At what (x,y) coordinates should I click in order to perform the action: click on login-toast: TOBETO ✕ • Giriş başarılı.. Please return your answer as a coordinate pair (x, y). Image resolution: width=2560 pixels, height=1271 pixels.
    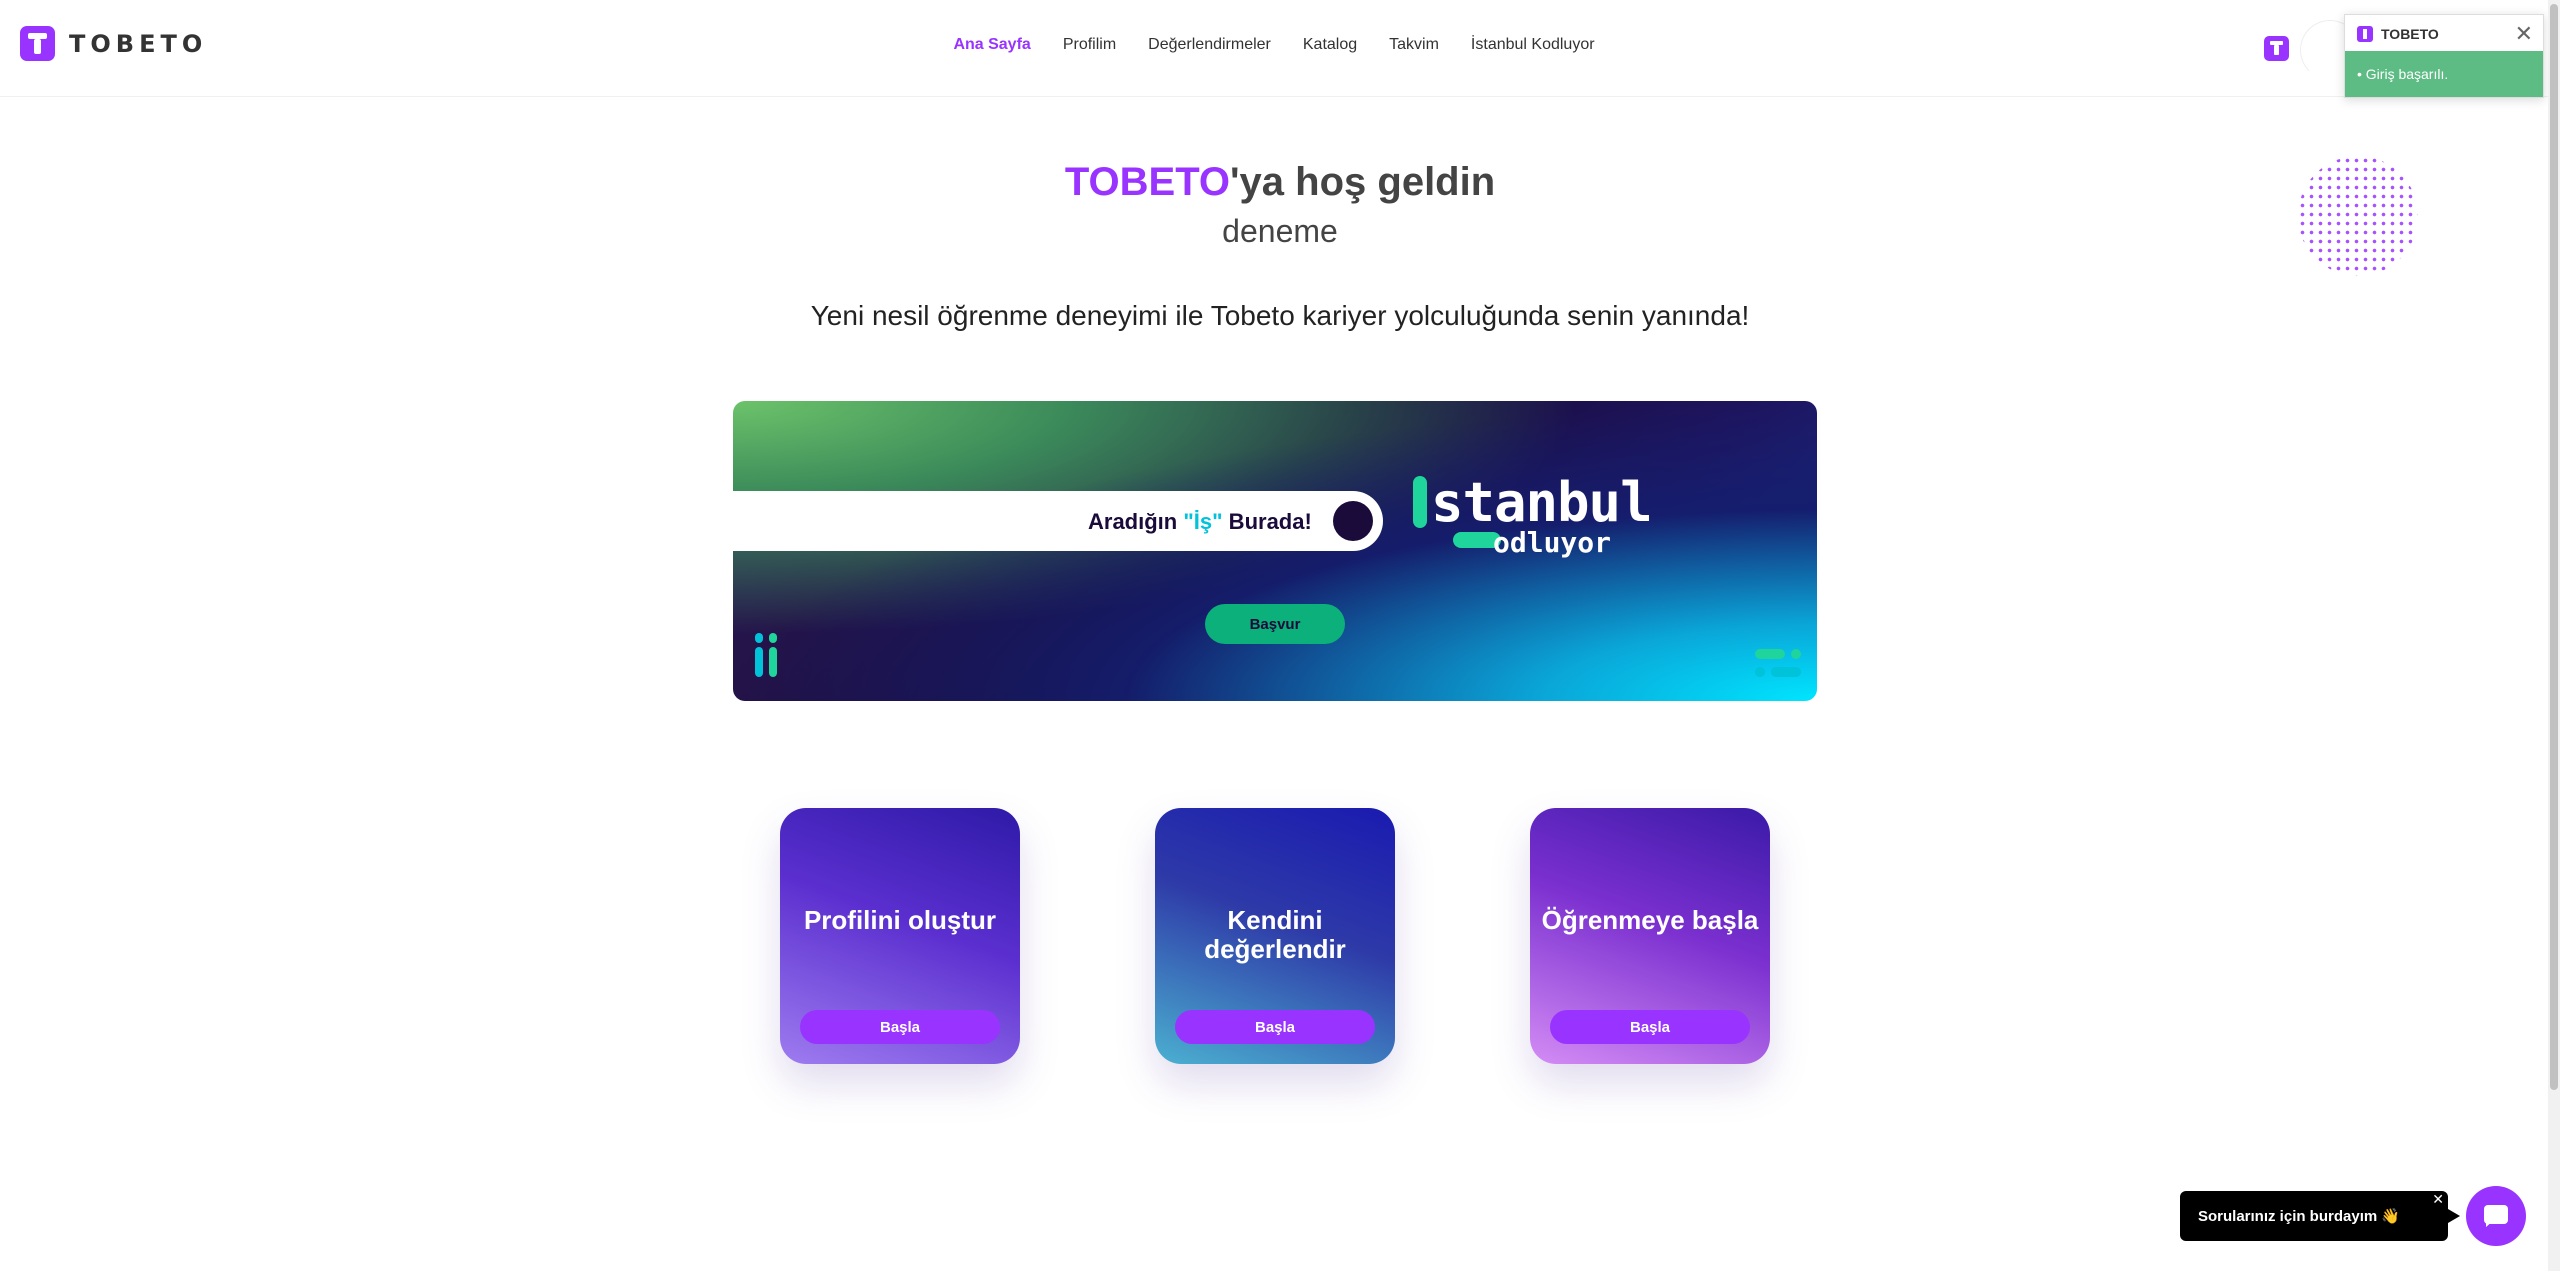
    Looking at the image, I should click on (2444, 56).